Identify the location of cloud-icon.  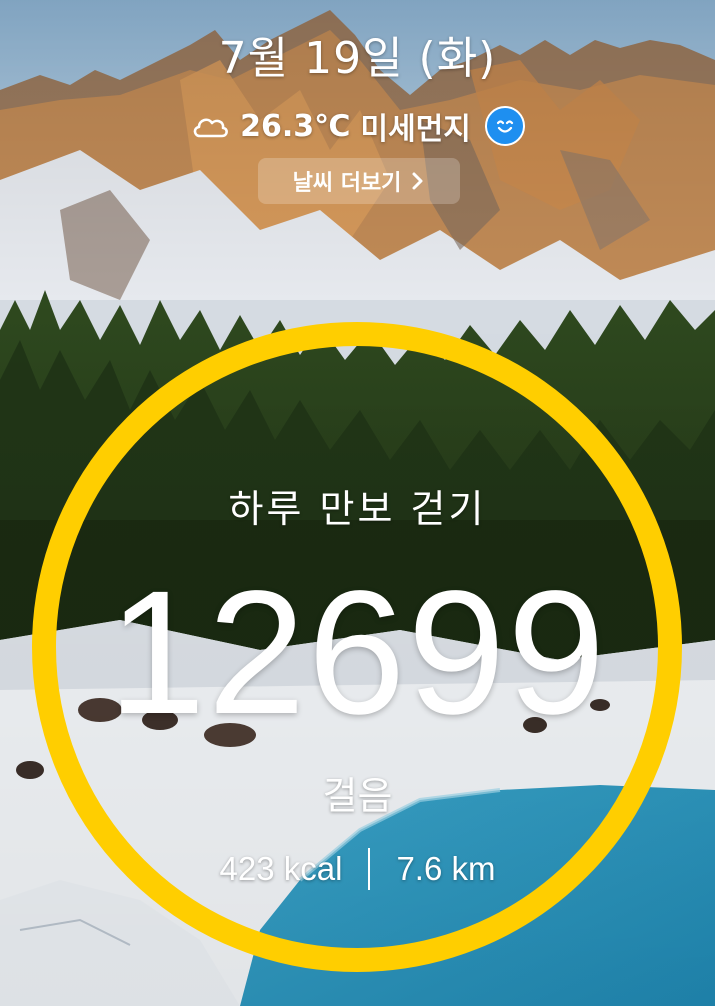
(210, 126).